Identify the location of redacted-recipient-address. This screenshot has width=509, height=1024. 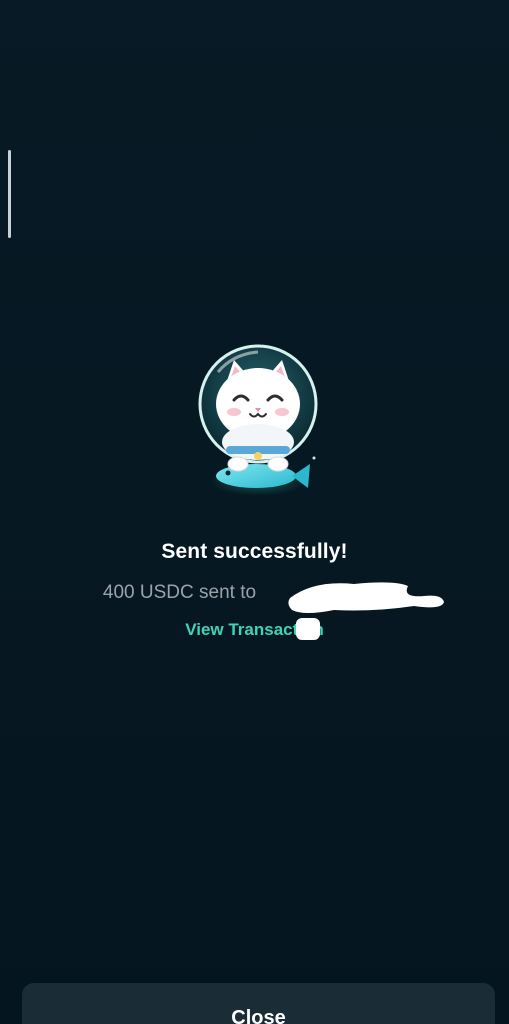
(366, 597).